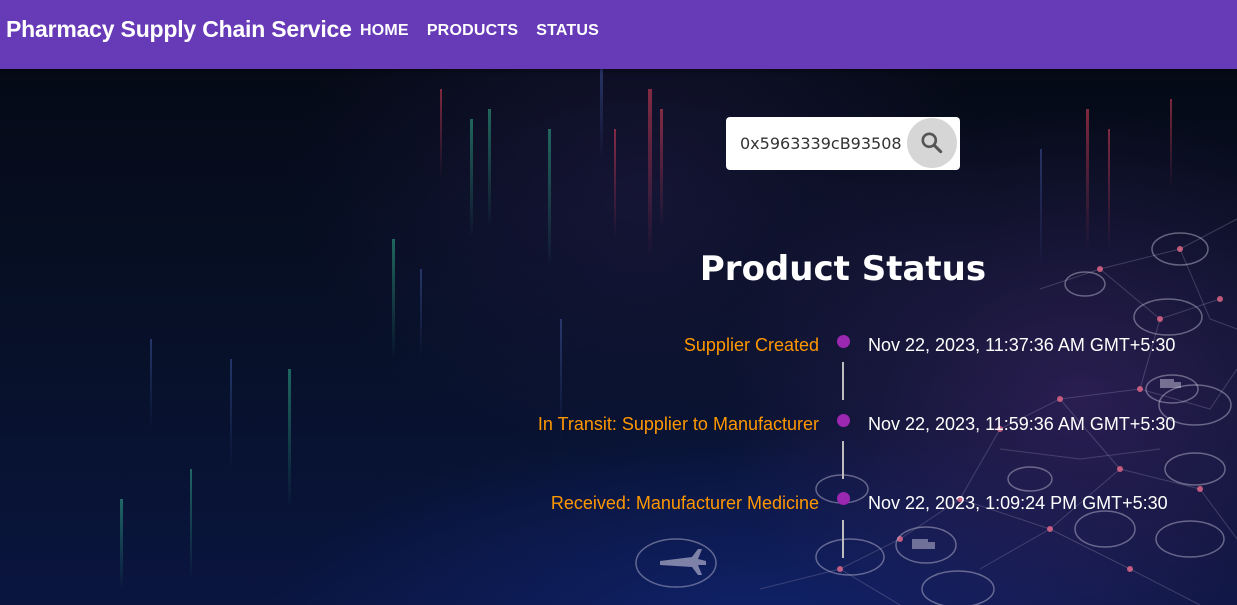 The height and width of the screenshot is (605, 1237). I want to click on timeline-event-label: Supplier Created, so click(751, 345).